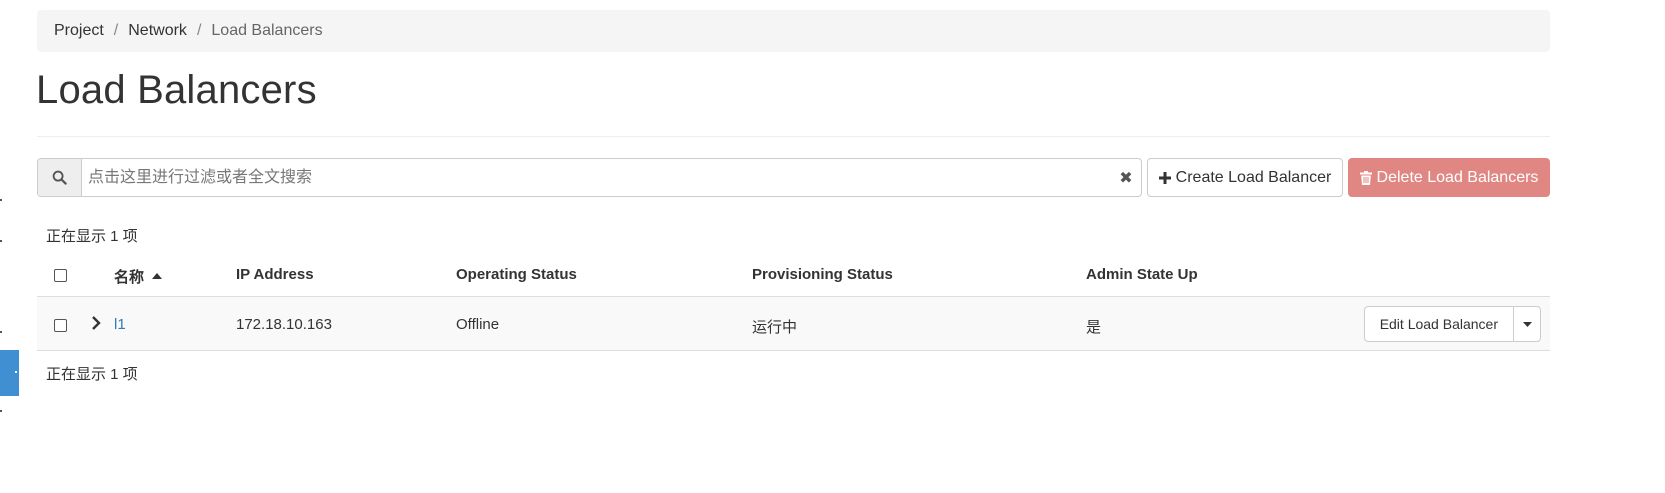 This screenshot has width=1665, height=493. I want to click on sidebar-item-active, so click(9, 373).